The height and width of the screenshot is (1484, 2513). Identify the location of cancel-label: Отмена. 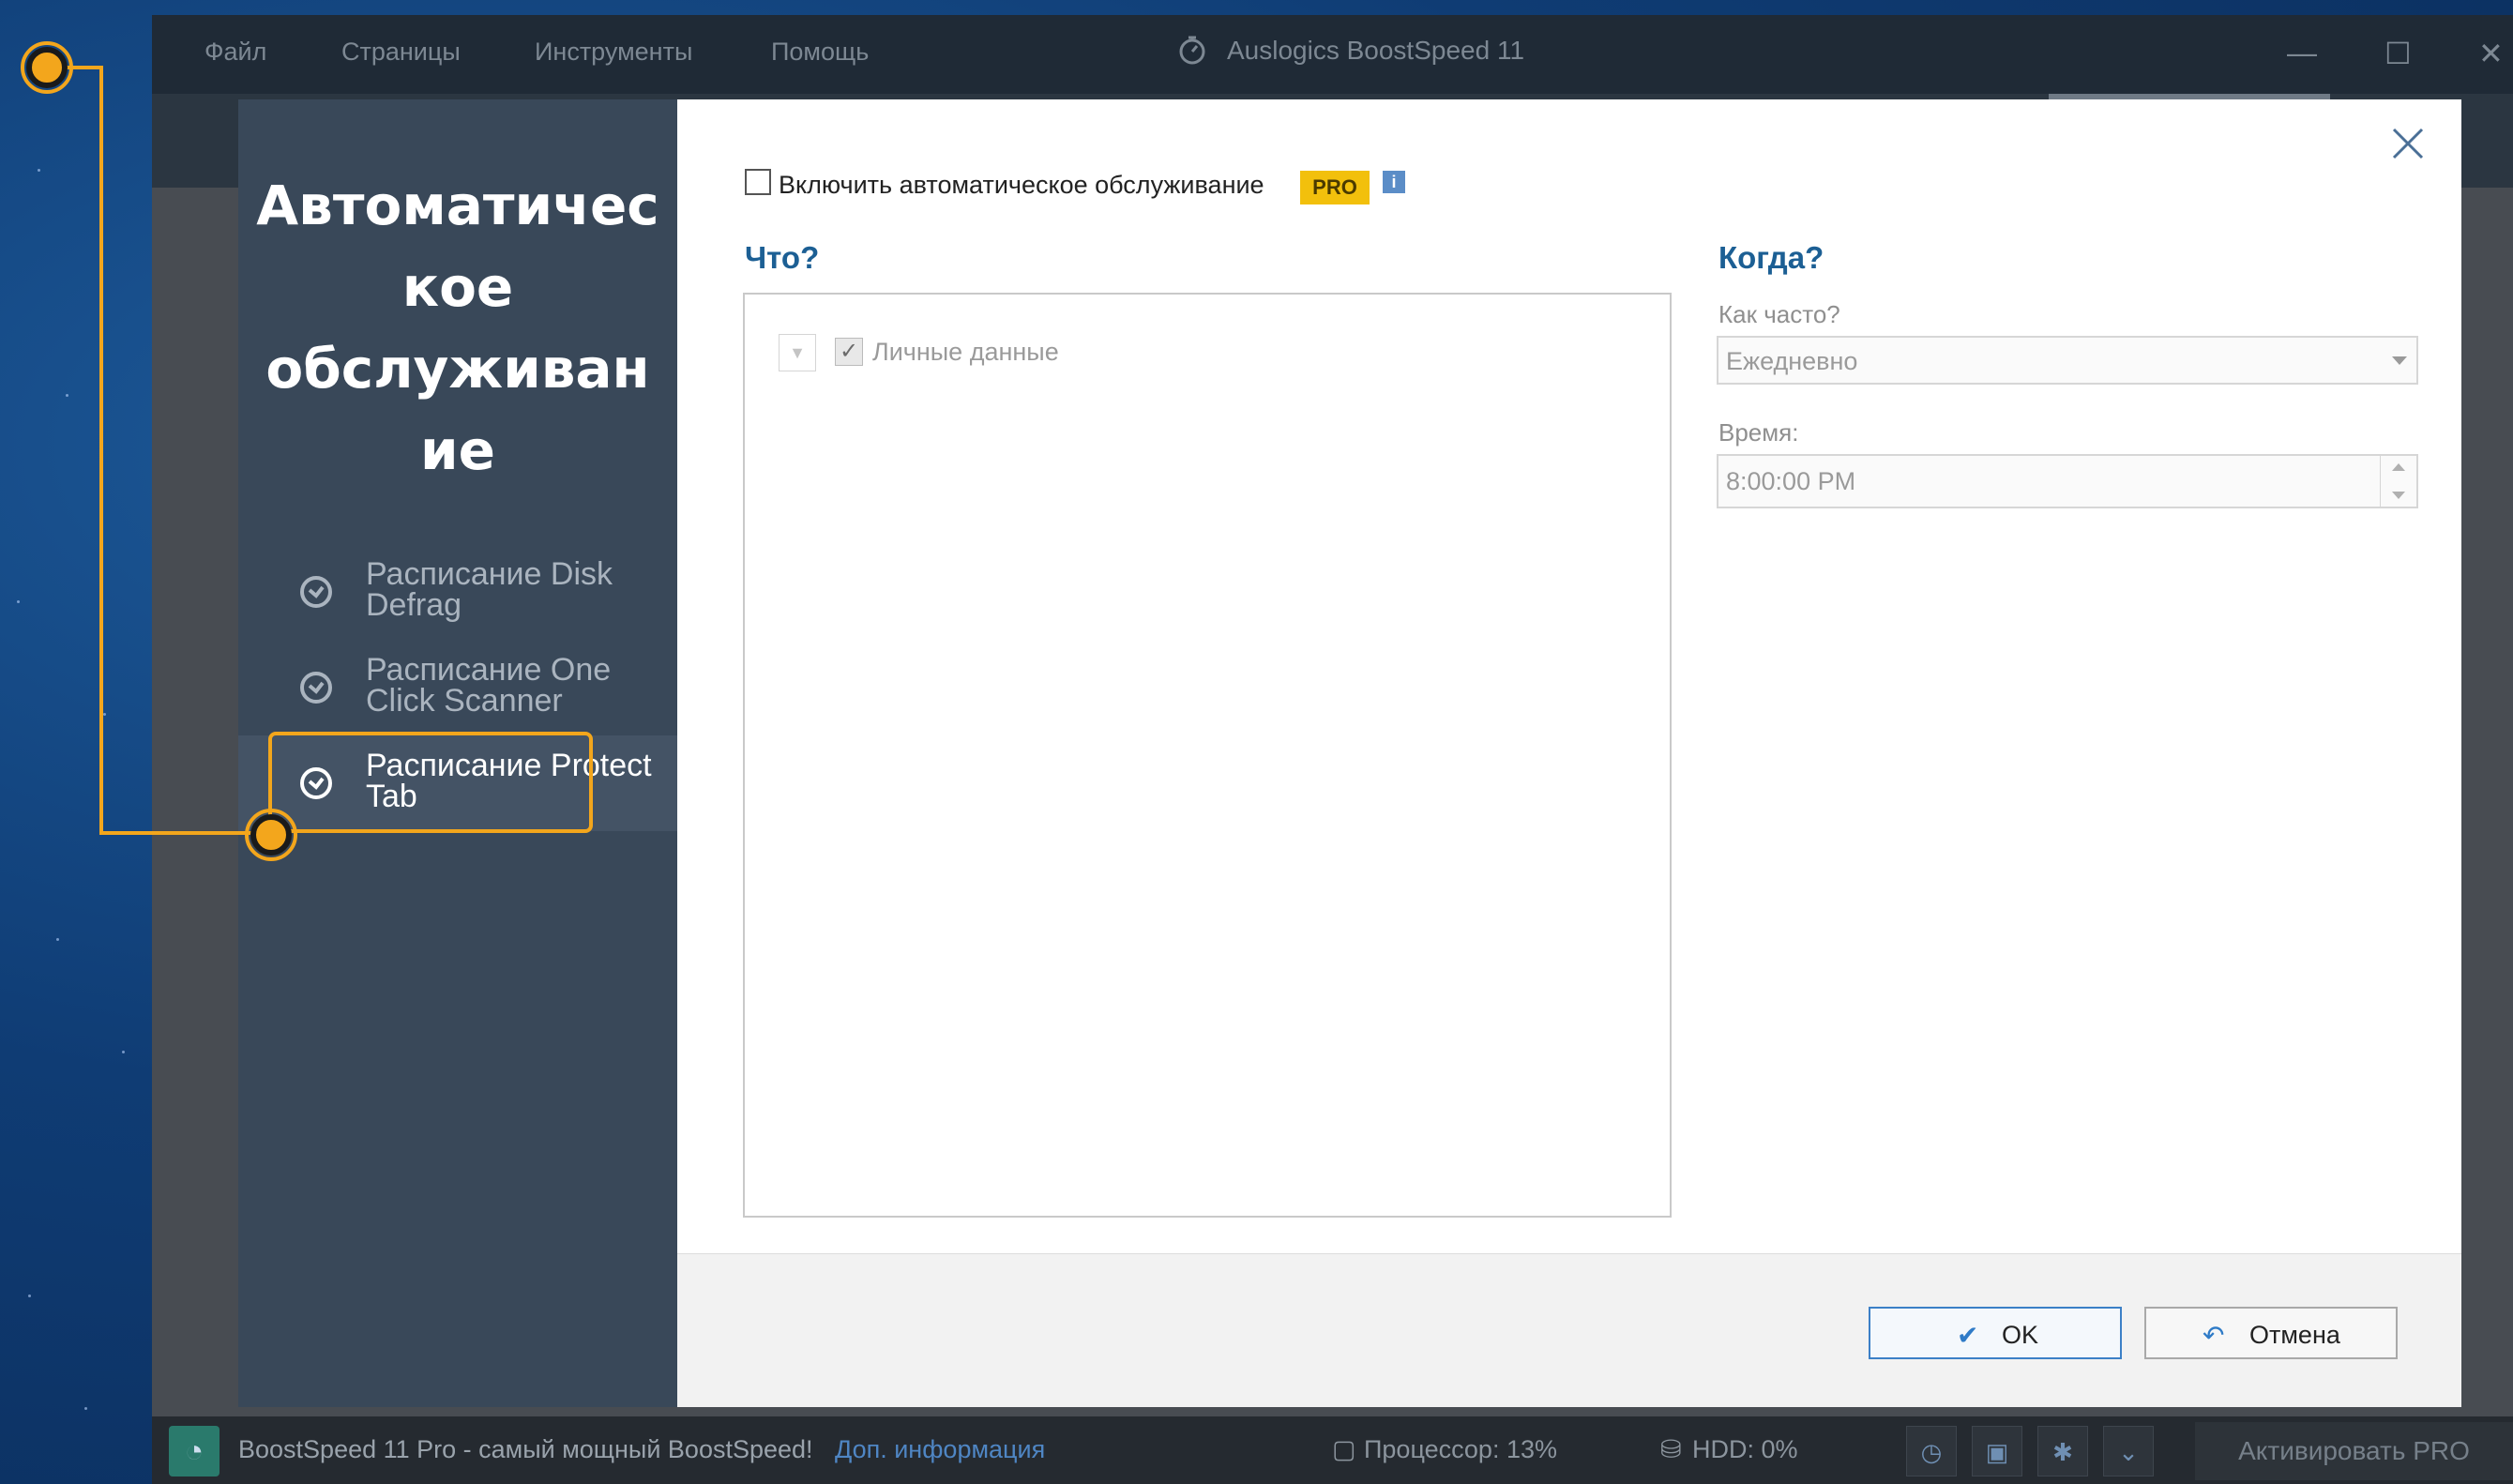
(2294, 1335).